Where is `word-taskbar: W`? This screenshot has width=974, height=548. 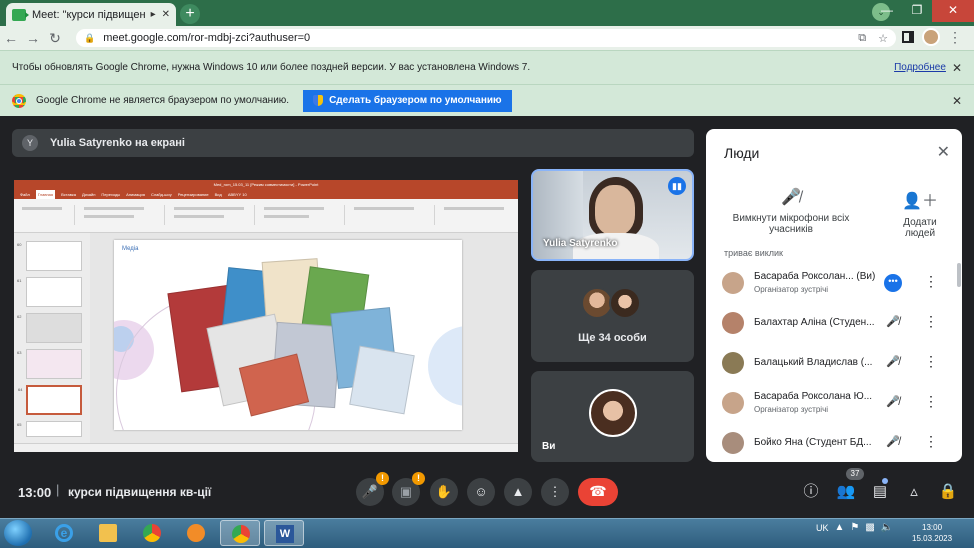 word-taskbar: W is located at coordinates (284, 533).